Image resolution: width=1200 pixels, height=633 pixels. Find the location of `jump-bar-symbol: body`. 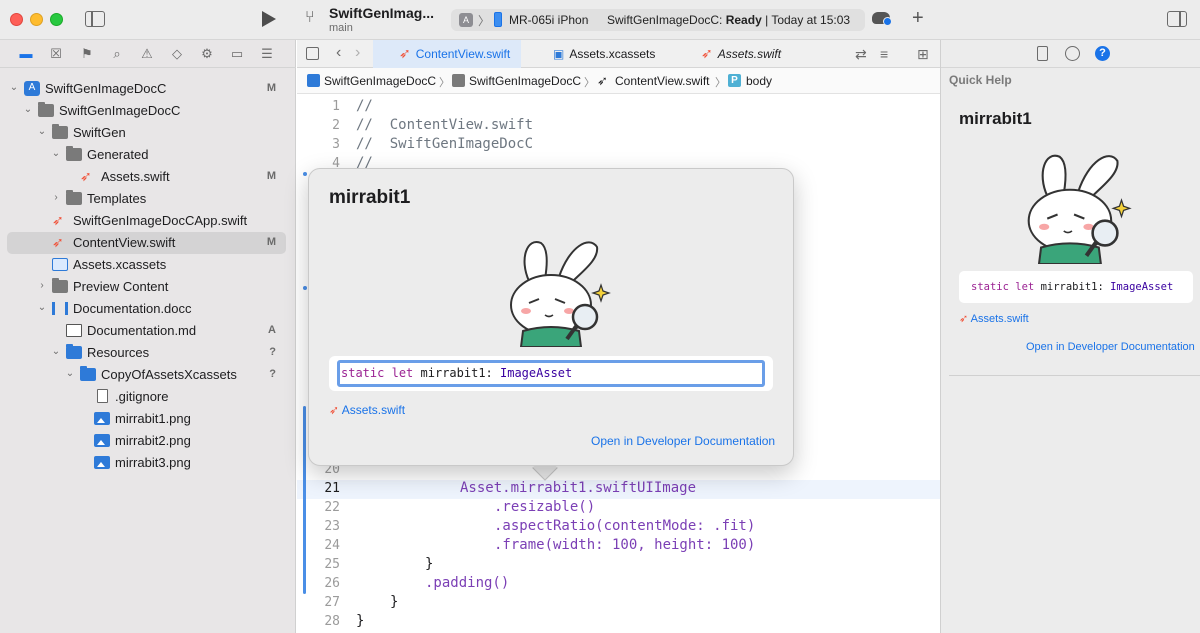

jump-bar-symbol: body is located at coordinates (759, 81).